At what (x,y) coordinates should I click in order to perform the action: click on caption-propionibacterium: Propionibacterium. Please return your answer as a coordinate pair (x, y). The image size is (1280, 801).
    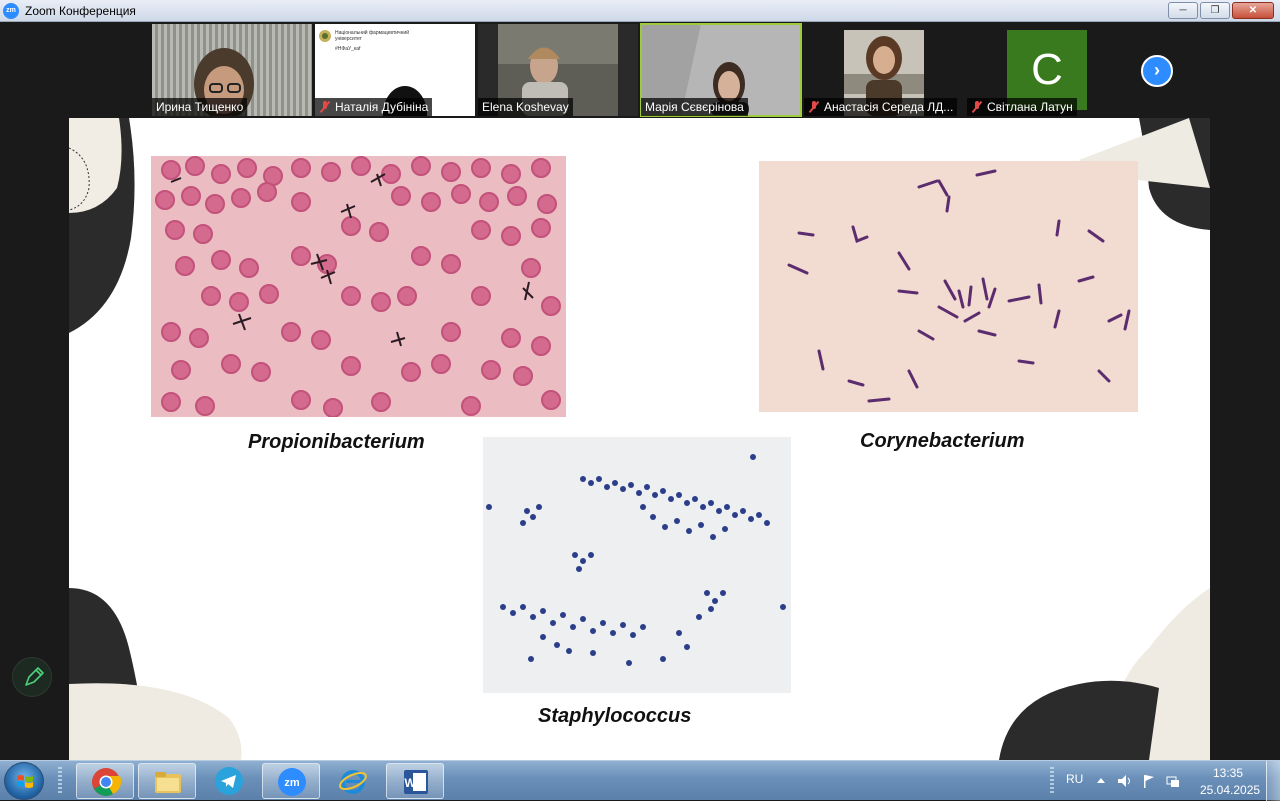
    Looking at the image, I should click on (336, 442).